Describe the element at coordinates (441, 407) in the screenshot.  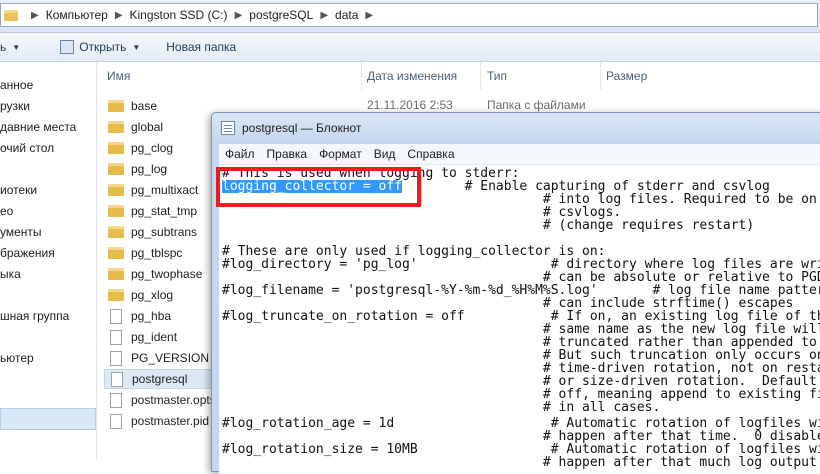
I see `text-line: # in all cases.` at that location.